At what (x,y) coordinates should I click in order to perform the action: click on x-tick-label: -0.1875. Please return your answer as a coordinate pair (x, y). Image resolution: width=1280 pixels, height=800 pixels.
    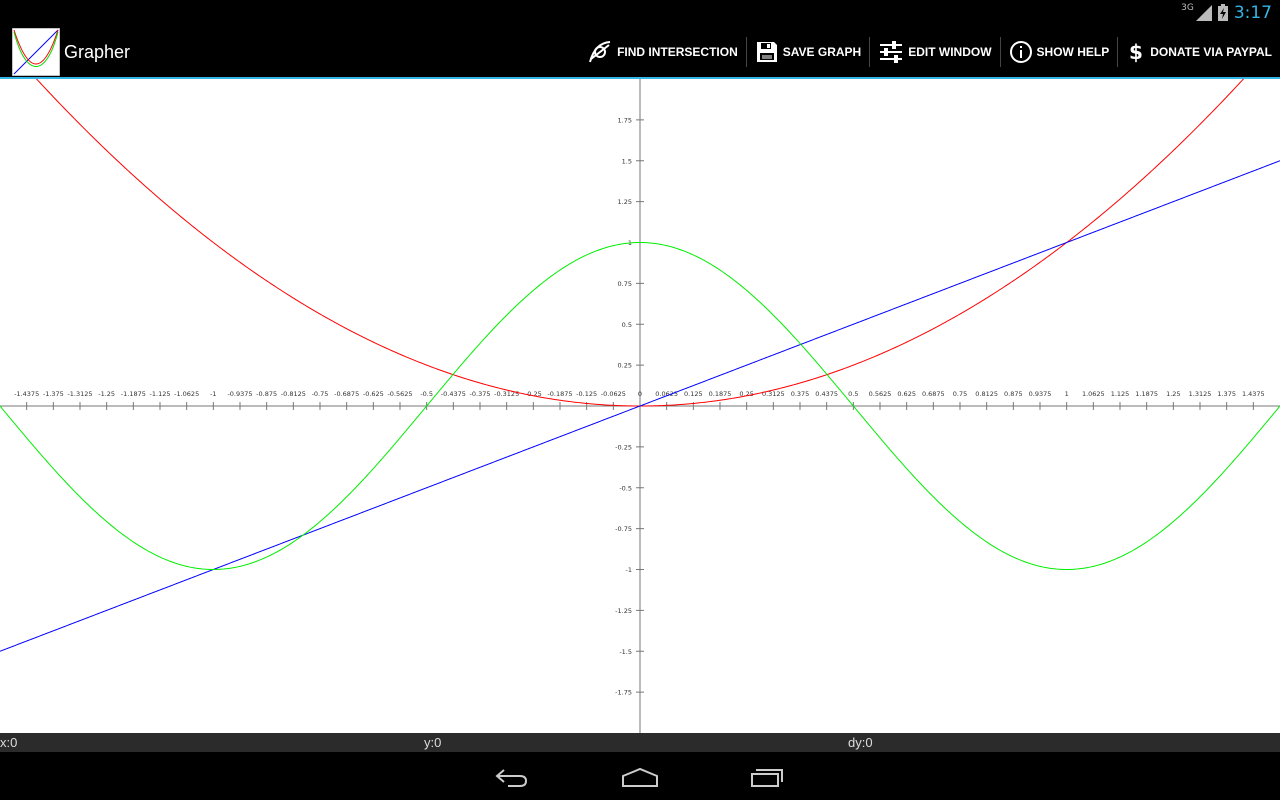
    Looking at the image, I should click on (559, 394).